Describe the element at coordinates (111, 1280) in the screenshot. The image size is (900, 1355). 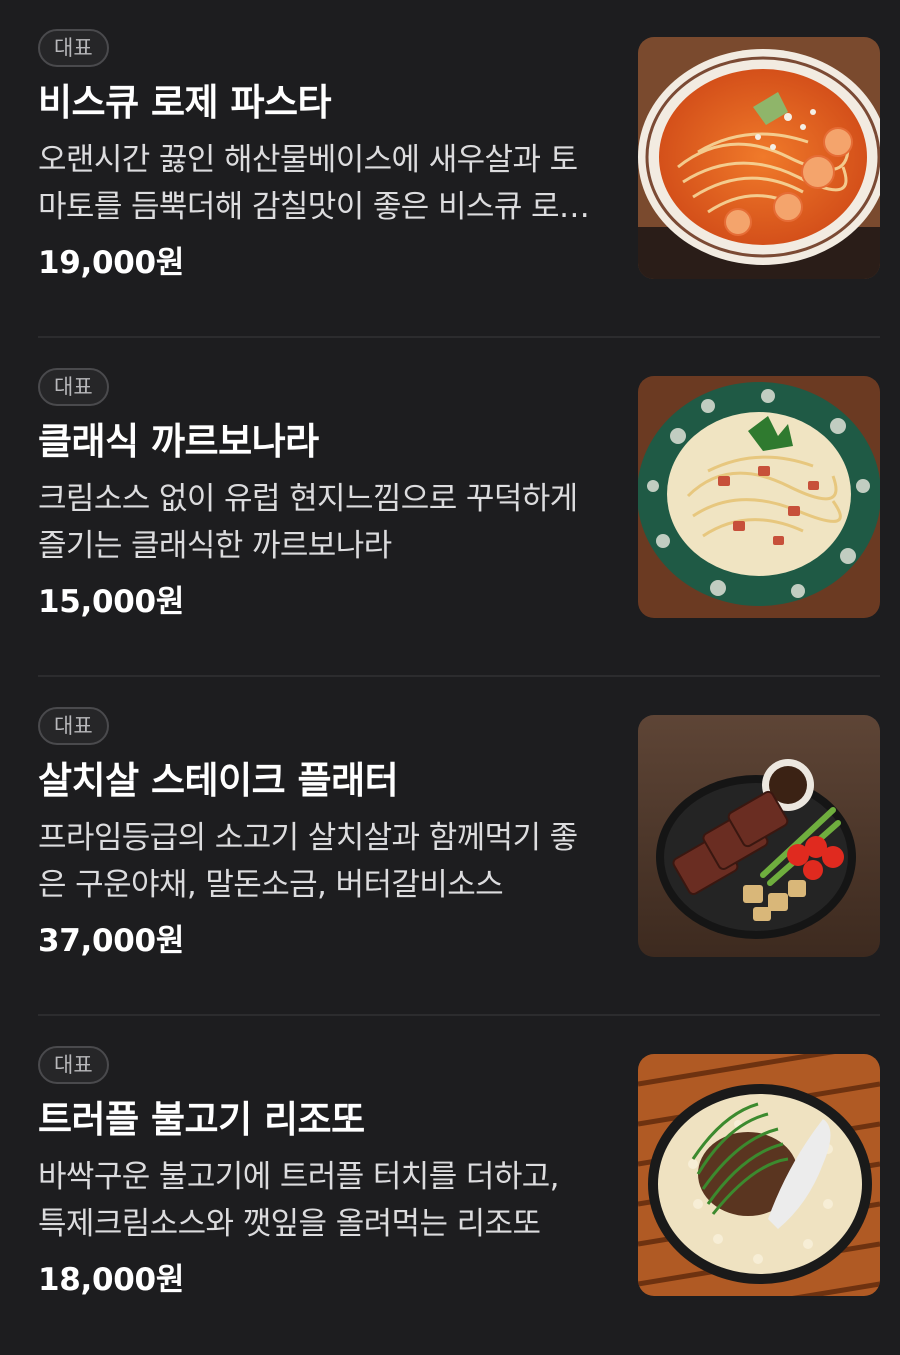
I see `menu-item-price: 18,000원` at that location.